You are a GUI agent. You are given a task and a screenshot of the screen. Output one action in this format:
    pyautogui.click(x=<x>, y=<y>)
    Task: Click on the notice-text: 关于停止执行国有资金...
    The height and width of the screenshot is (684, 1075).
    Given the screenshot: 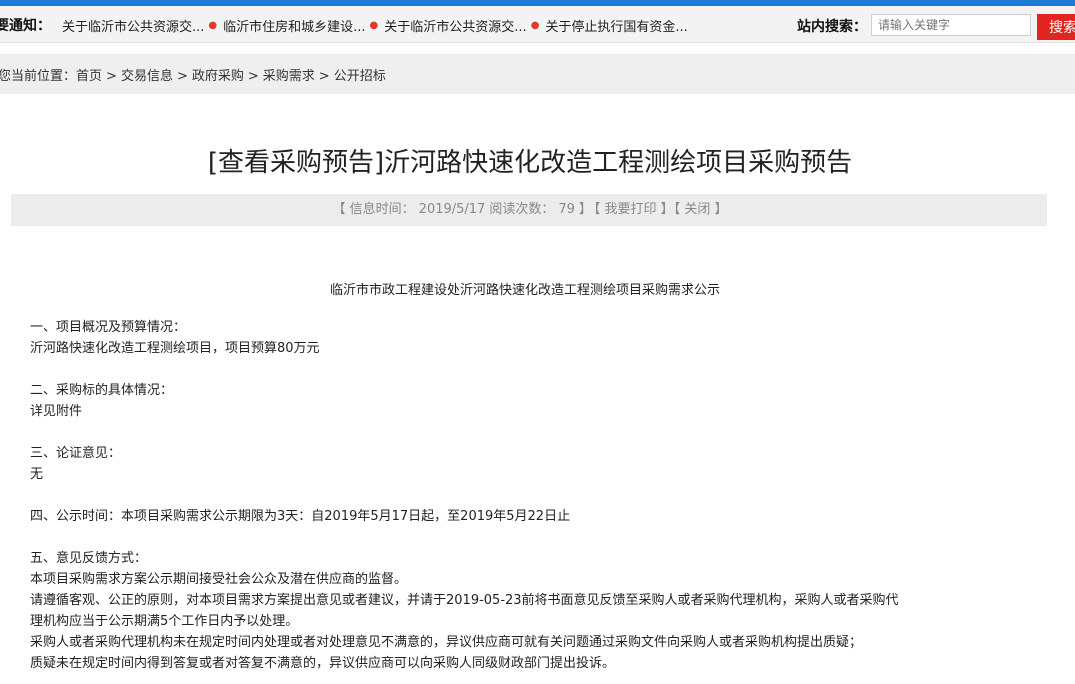 What is the action you would take?
    pyautogui.click(x=616, y=27)
    